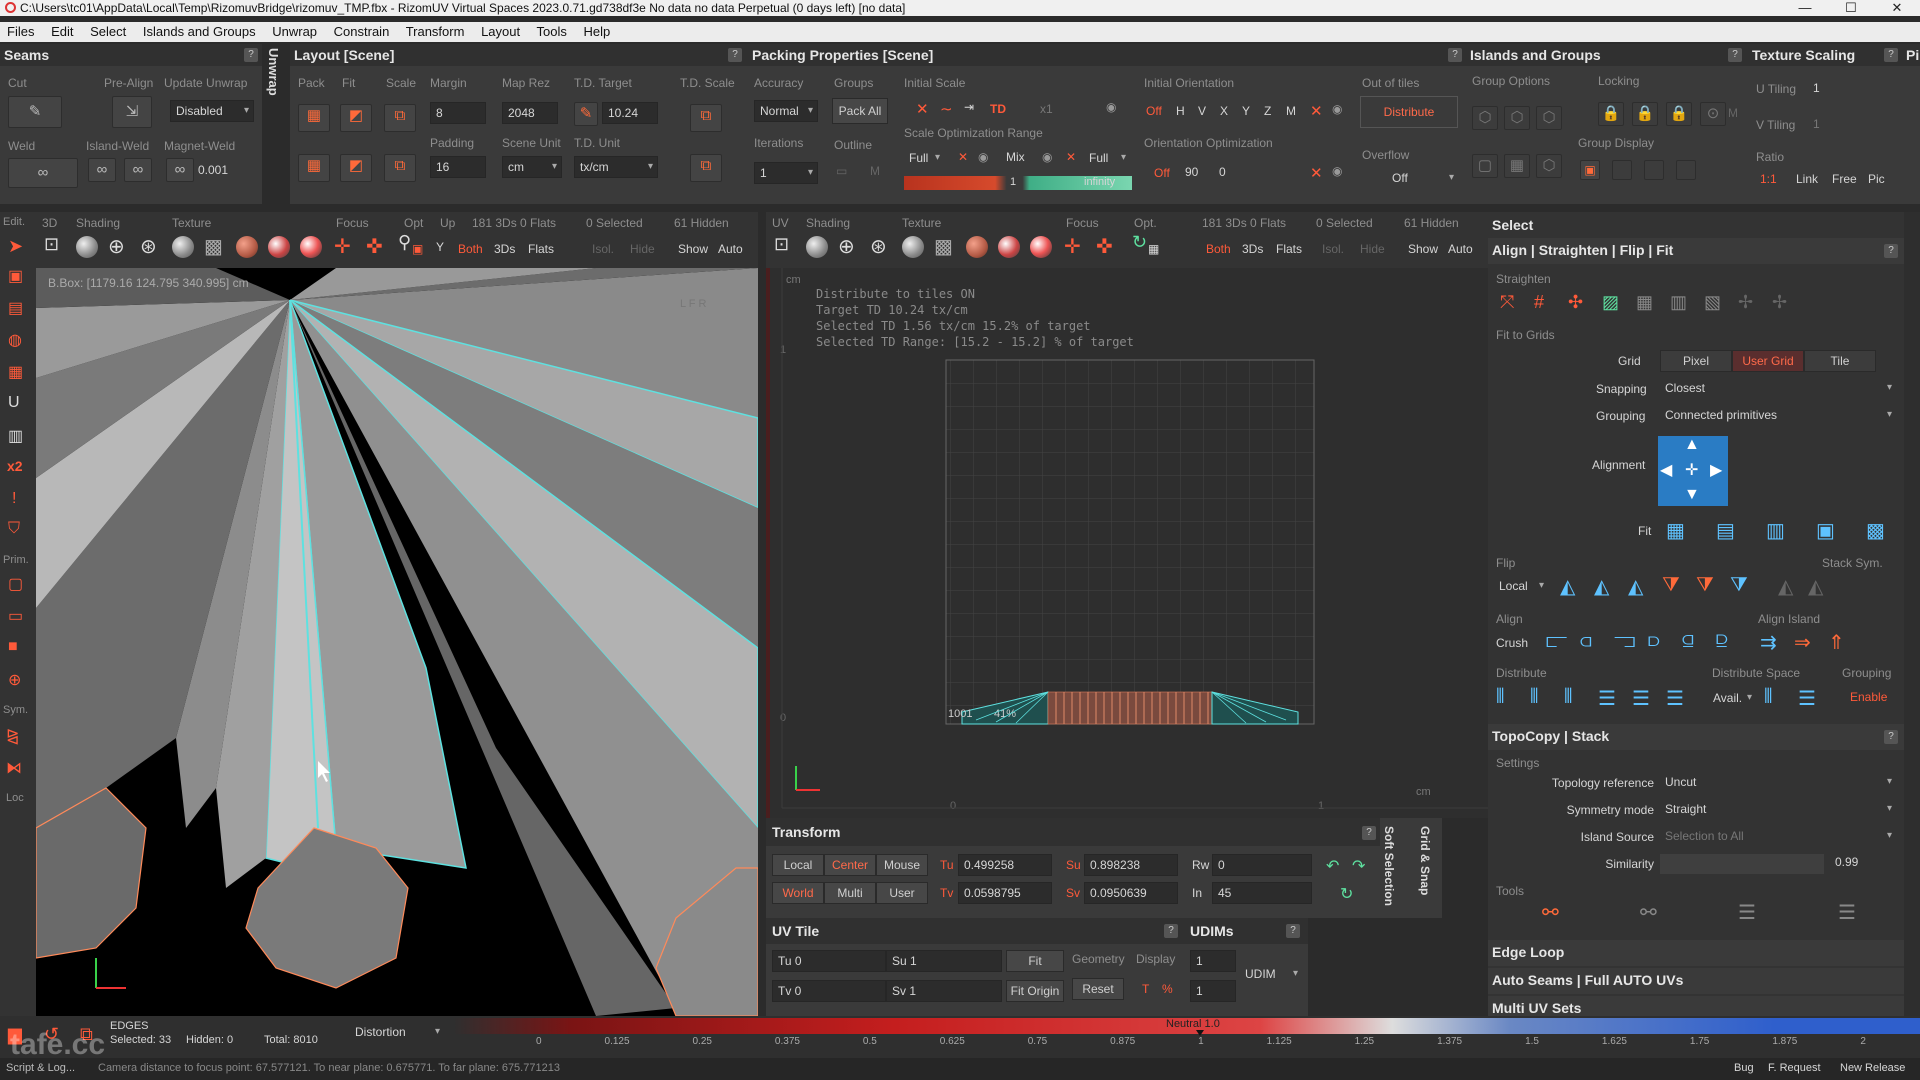 The height and width of the screenshot is (1080, 1920). Describe the element at coordinates (1679, 114) in the screenshot. I see `lock-selected-icon: 🔒` at that location.